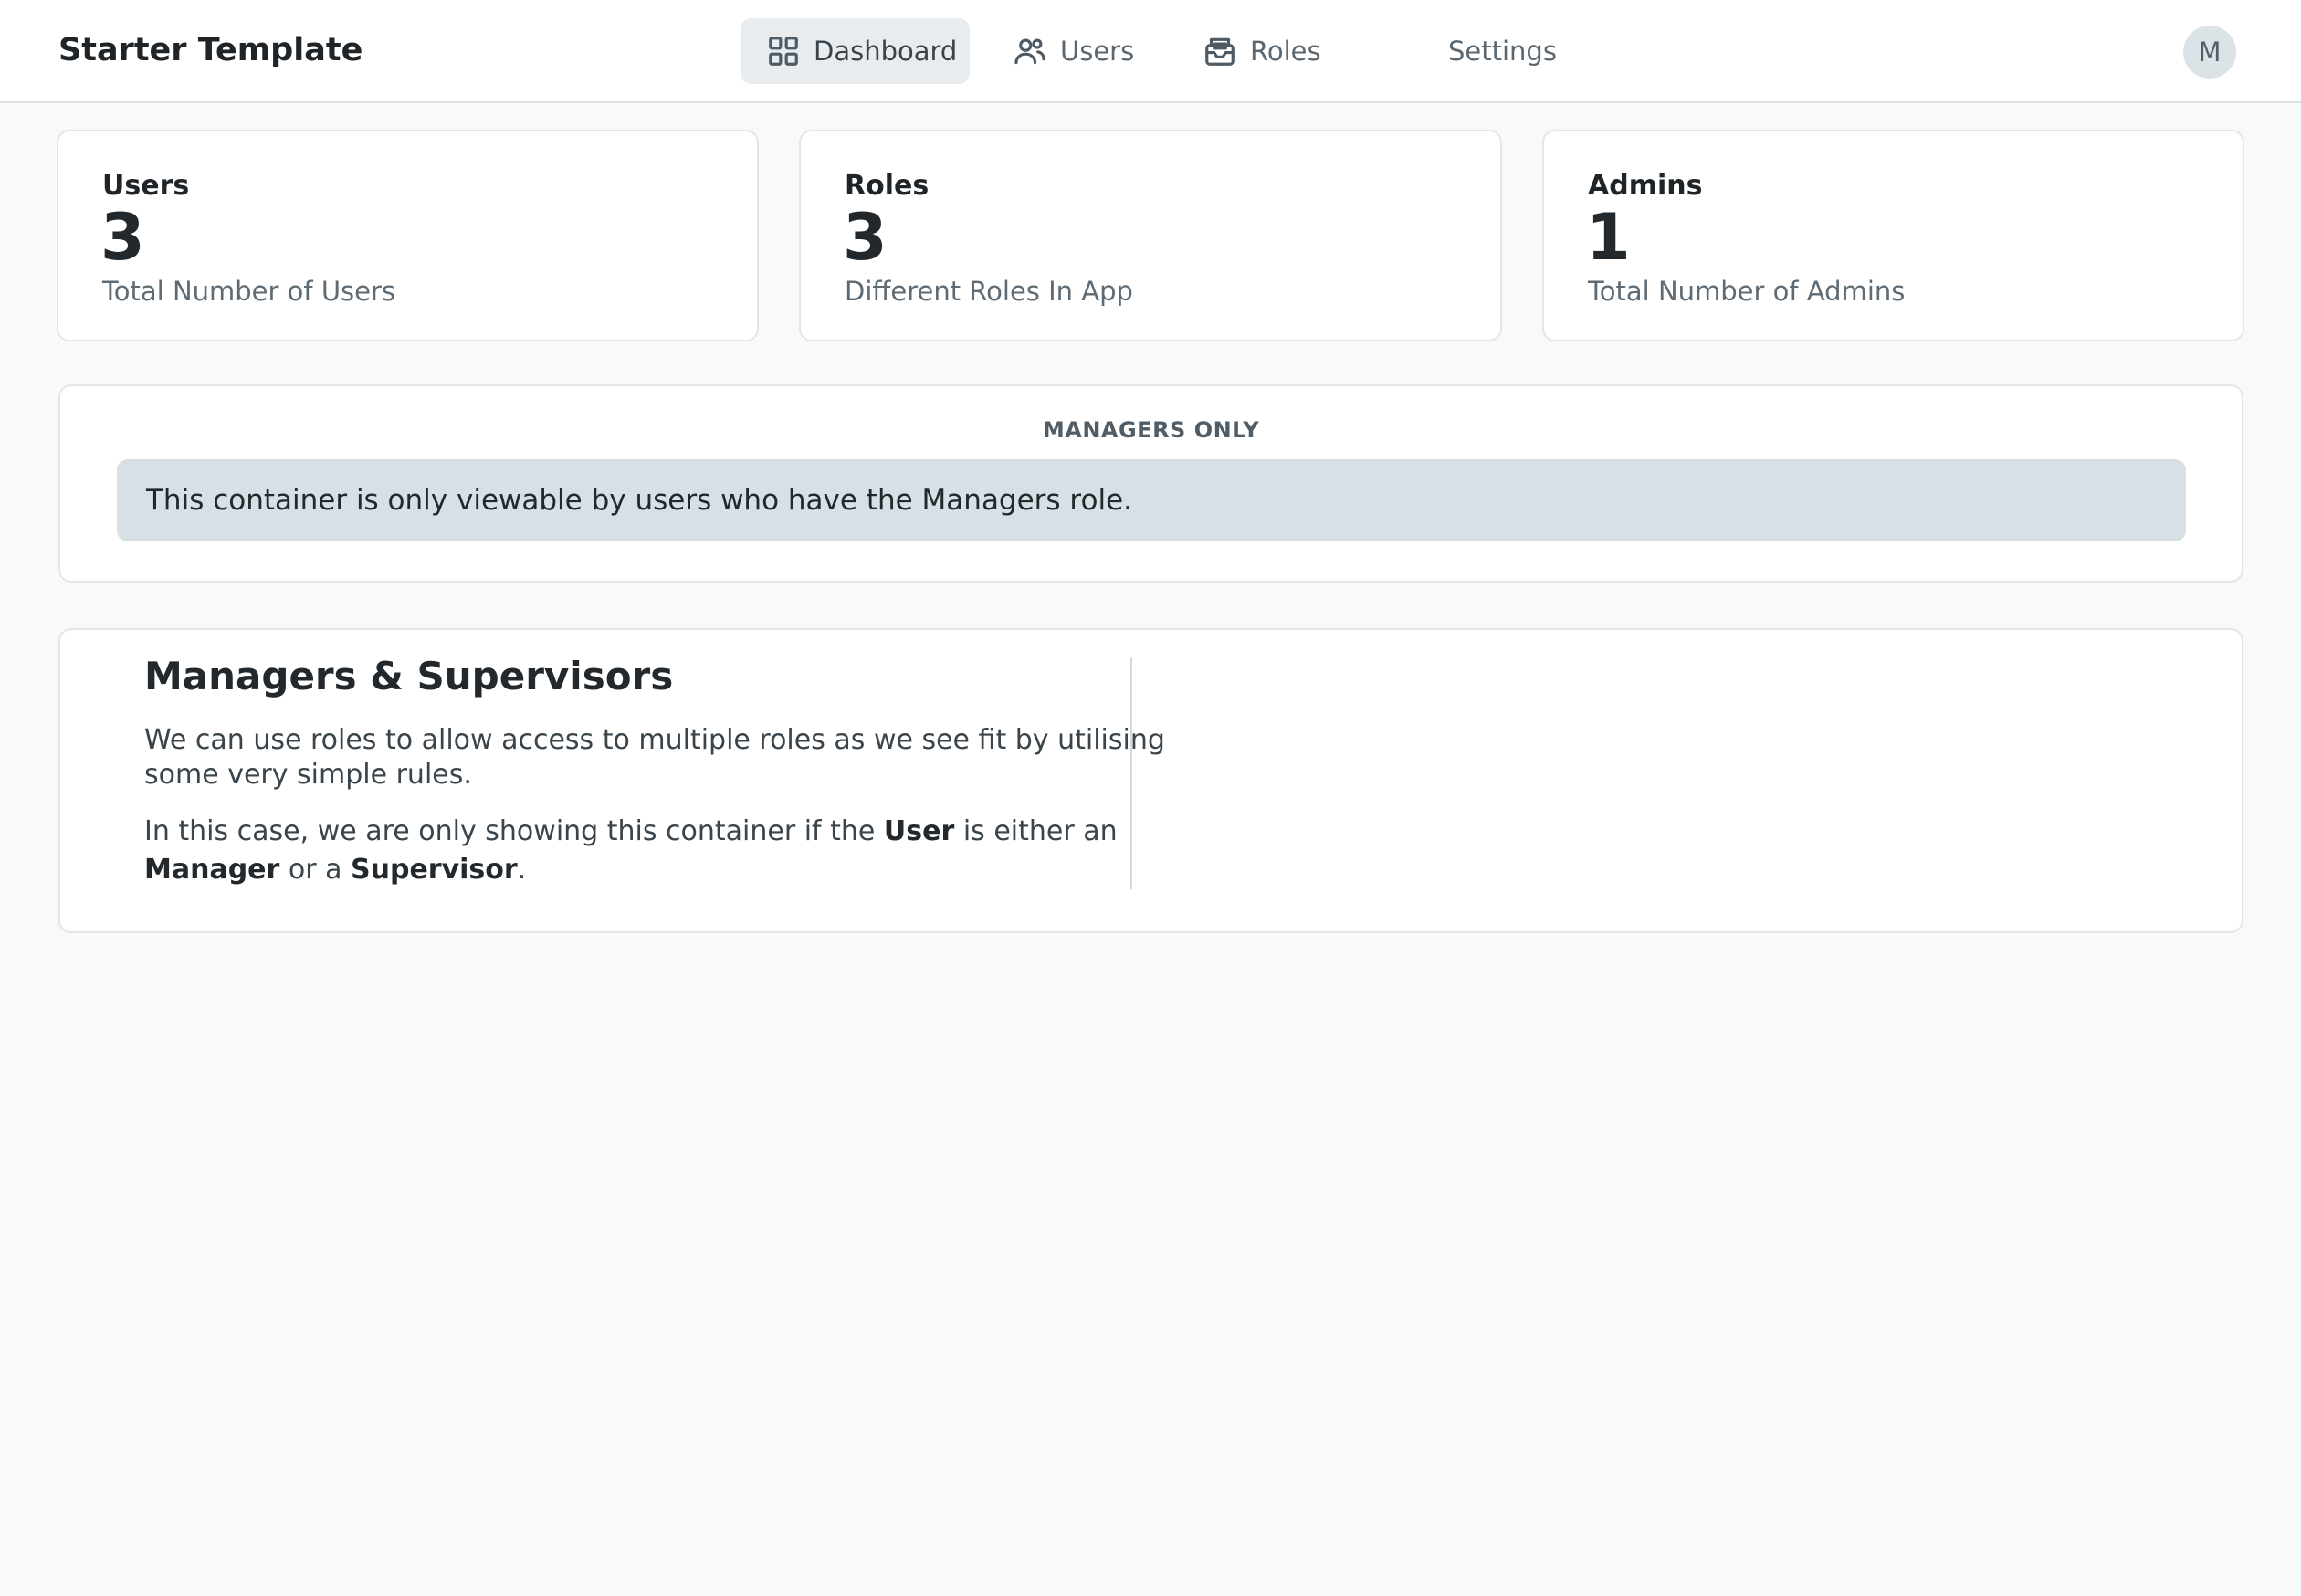  Describe the element at coordinates (887, 186) in the screenshot. I see `stat-title: Roles` at that location.